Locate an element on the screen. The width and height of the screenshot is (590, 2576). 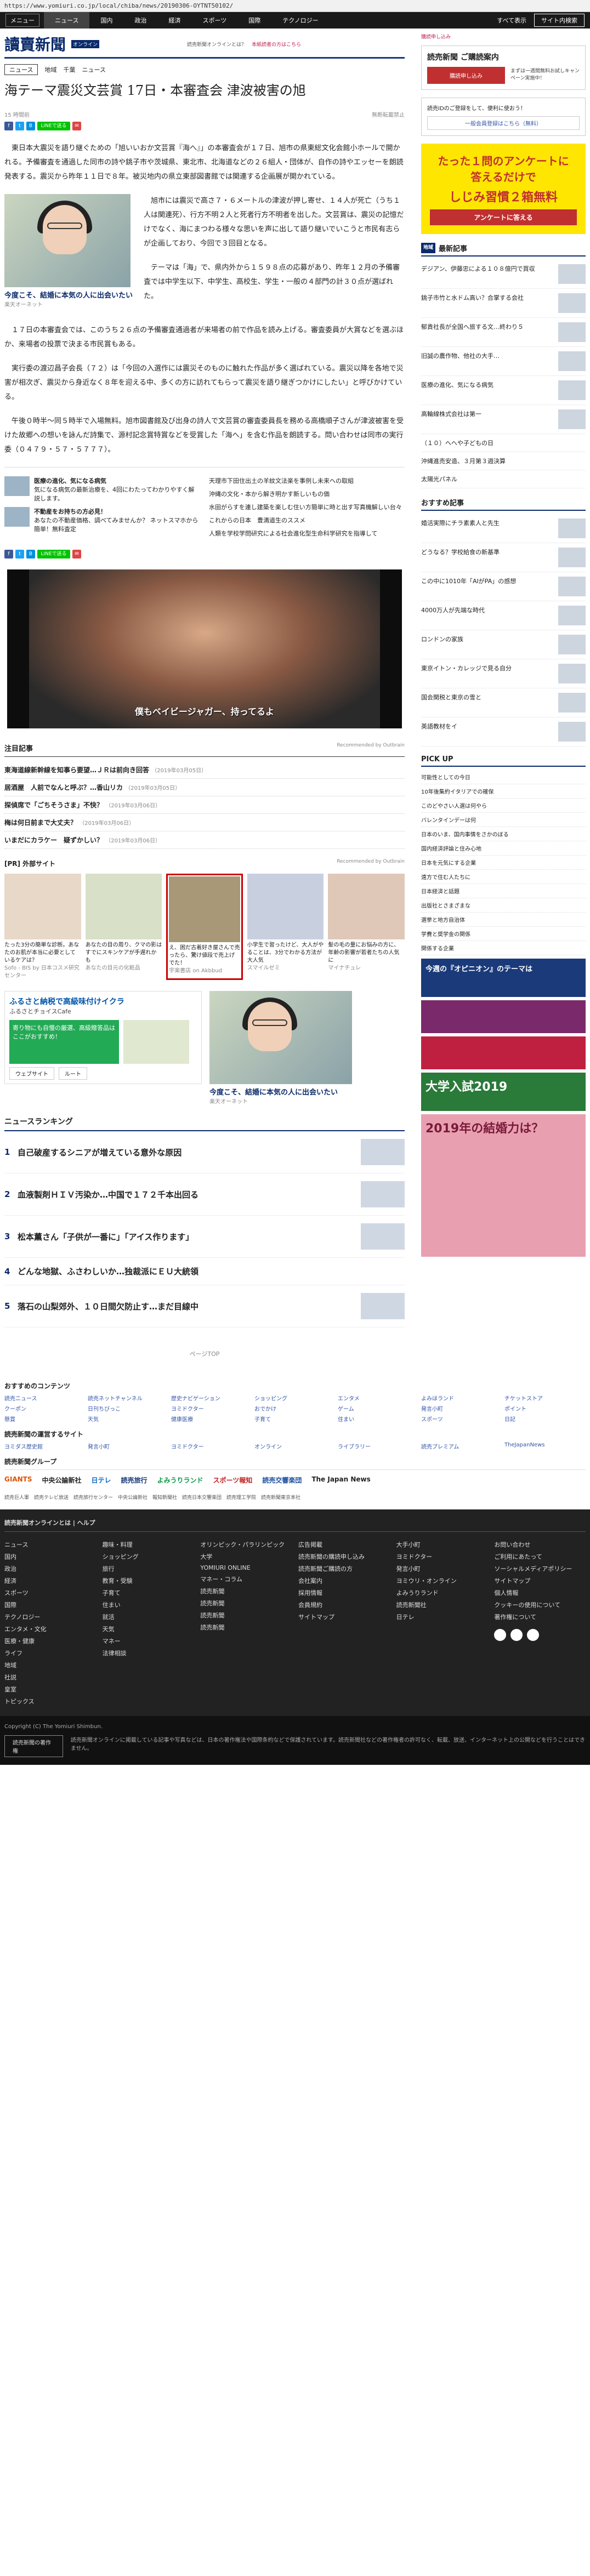
related-item: 人類を学校学問研究による社会進化型生命科学研究を指導して is located at coordinates (307, 533).